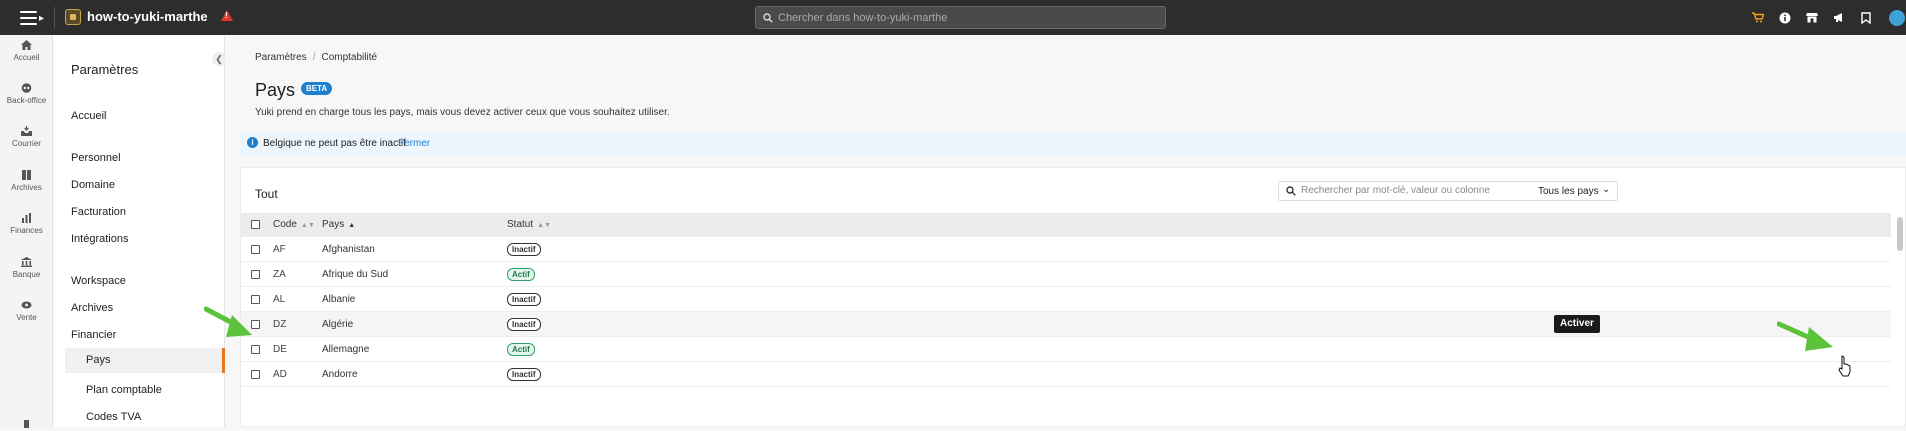  I want to click on rail-item-bank: Banque, so click(26, 268).